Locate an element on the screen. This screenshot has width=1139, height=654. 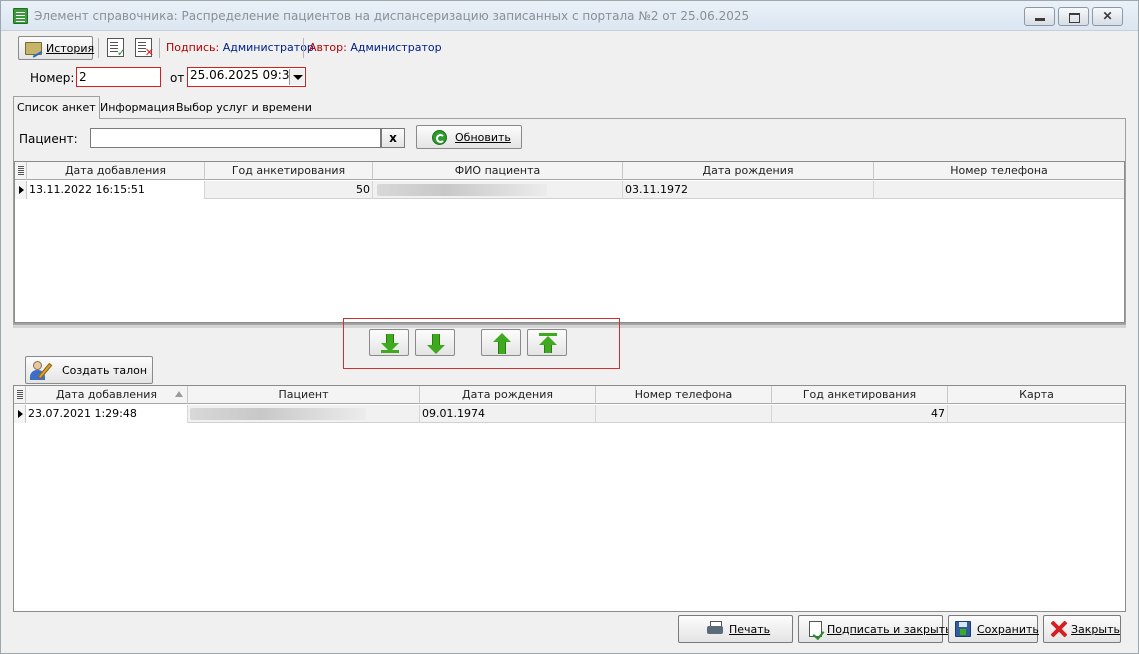
sign-document-button: ✓ is located at coordinates (115, 48).